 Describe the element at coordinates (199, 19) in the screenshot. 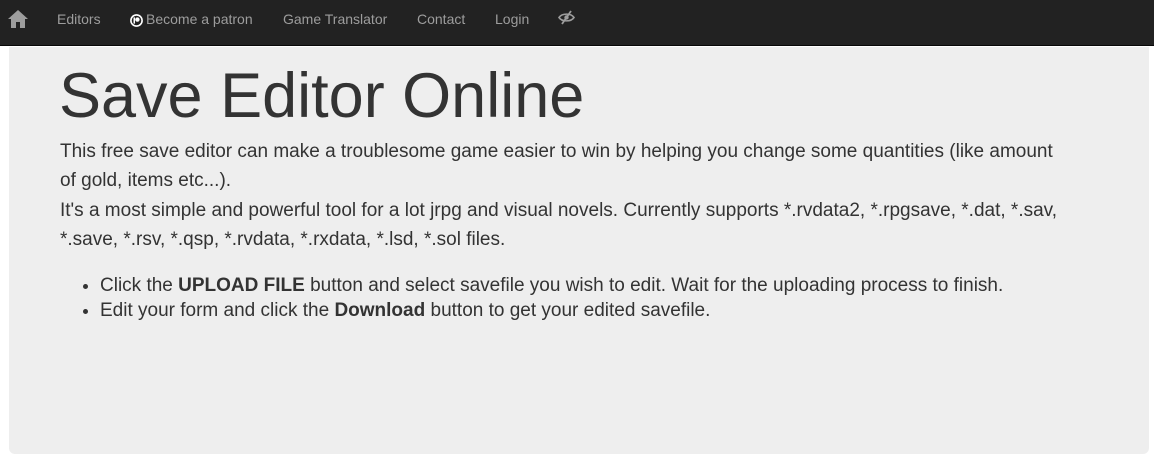

I see `nav-become-patron-label: Become a patron` at that location.